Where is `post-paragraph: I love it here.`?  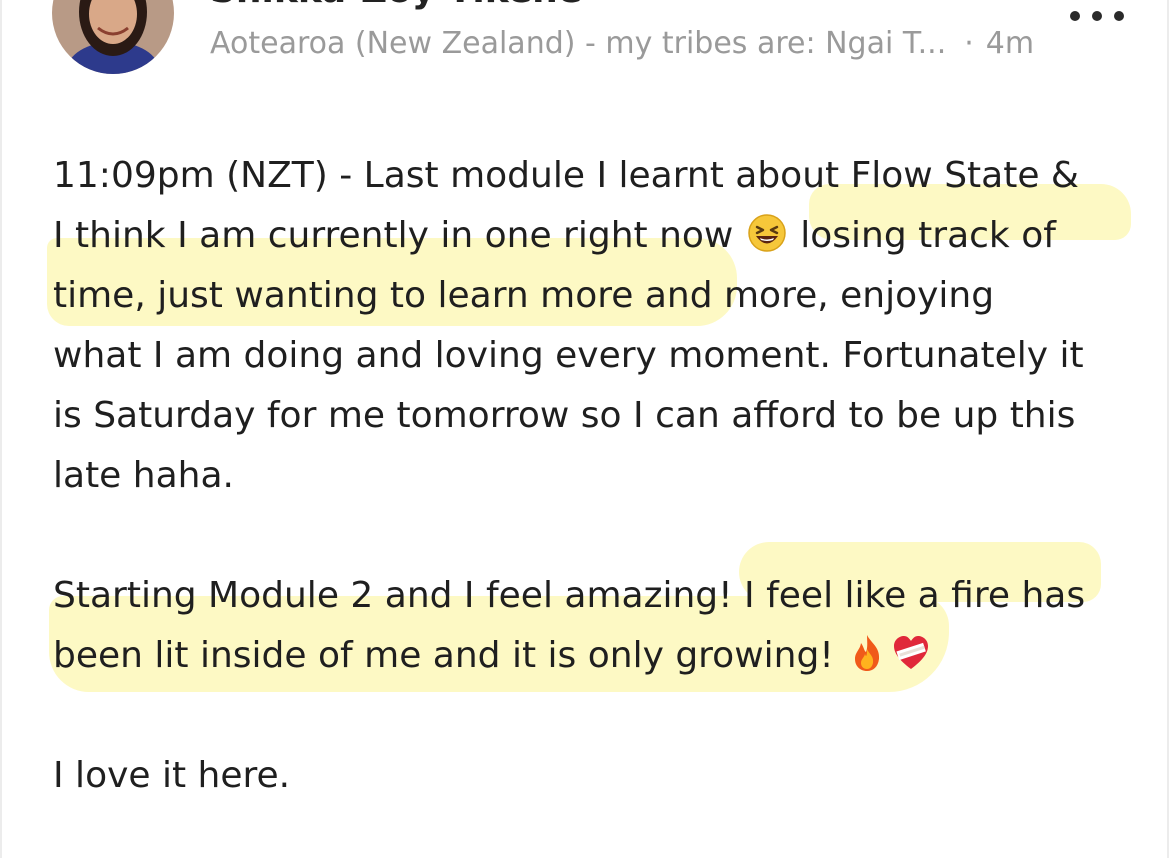 post-paragraph: I love it here. is located at coordinates (590, 776).